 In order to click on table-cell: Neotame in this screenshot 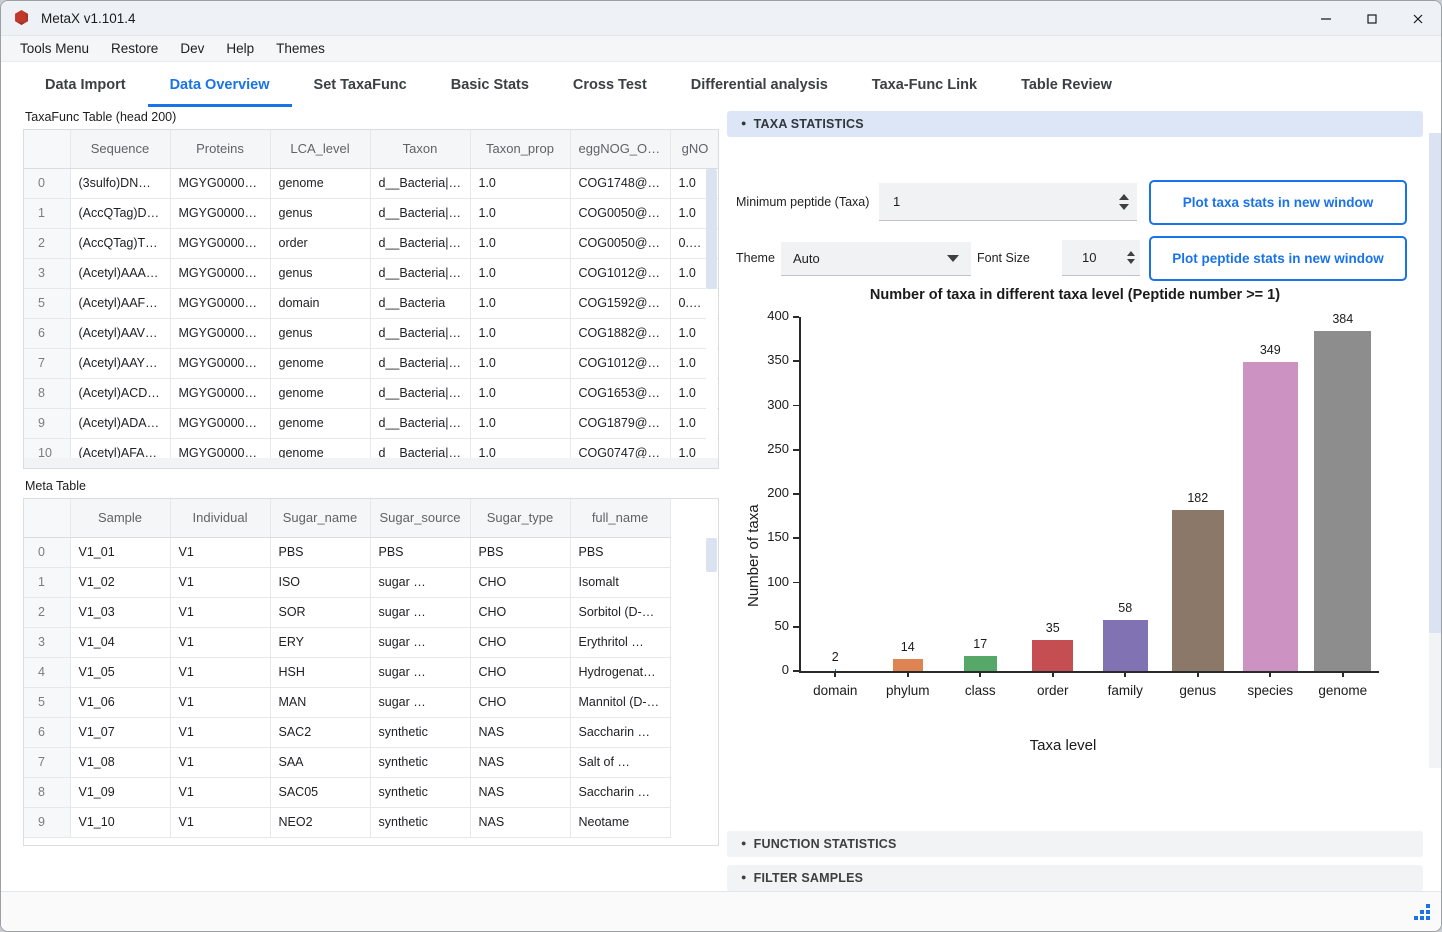, I will do `click(620, 822)`.